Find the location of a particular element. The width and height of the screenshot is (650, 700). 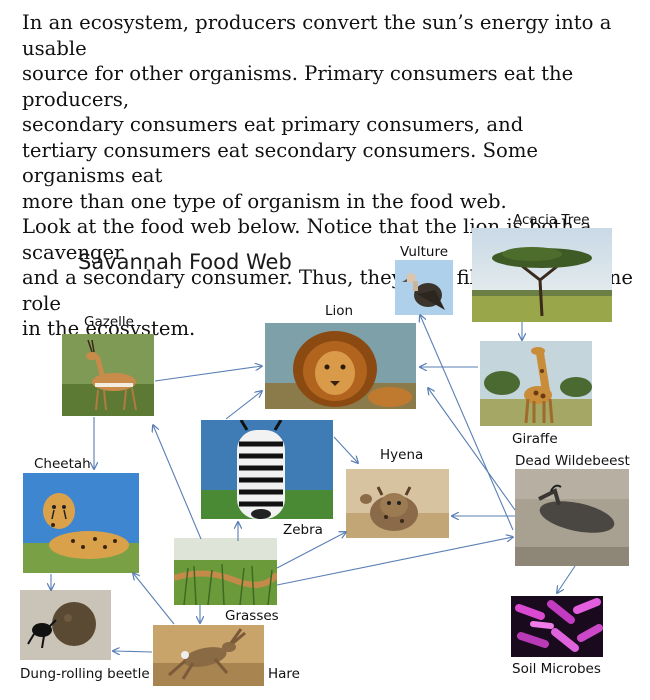

label-gazelle: Gazelle is located at coordinates (109, 322).